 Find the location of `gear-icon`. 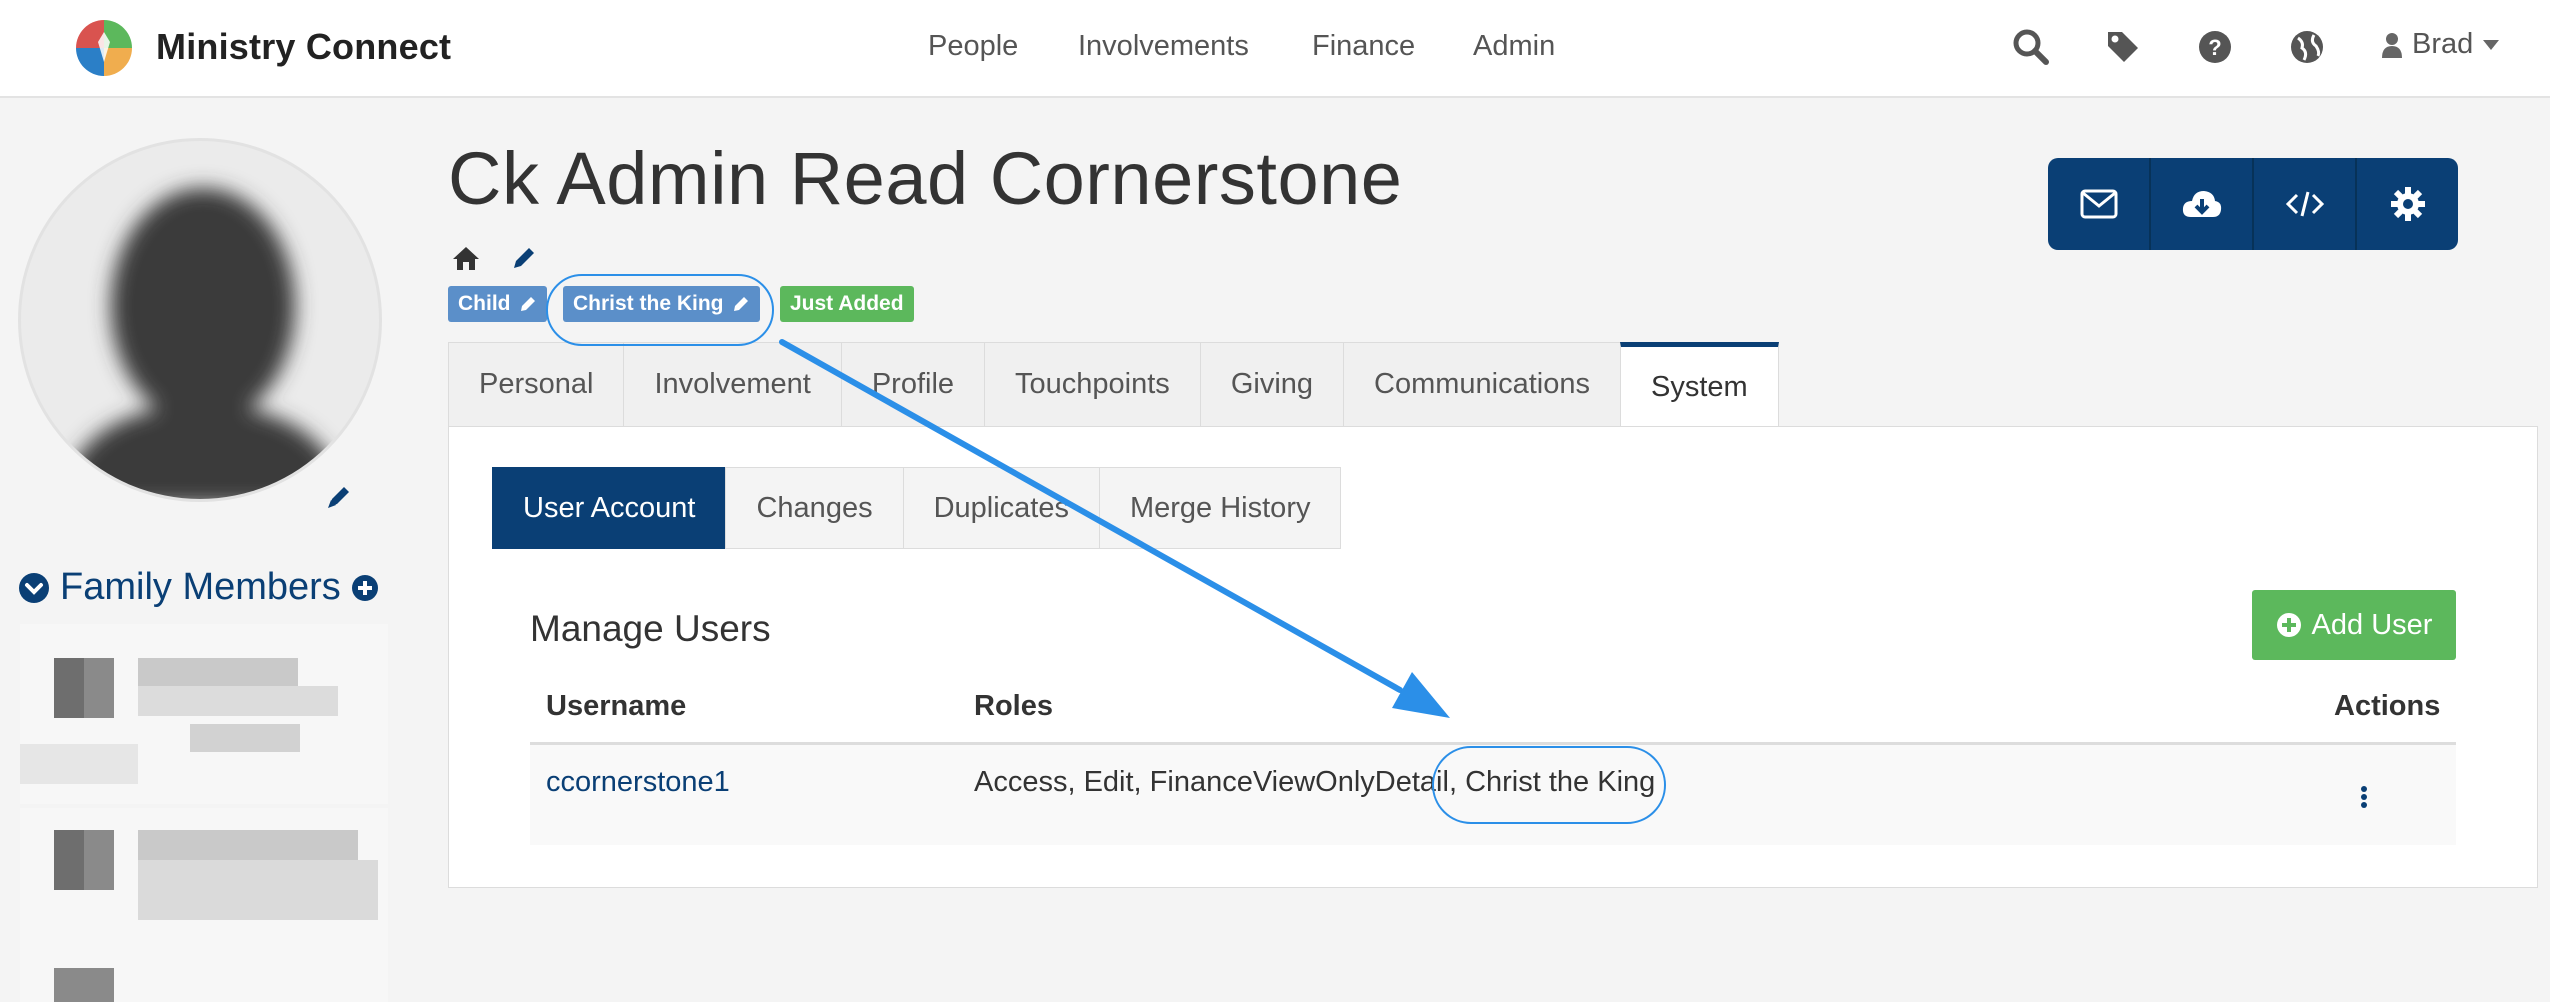

gear-icon is located at coordinates (2407, 204).